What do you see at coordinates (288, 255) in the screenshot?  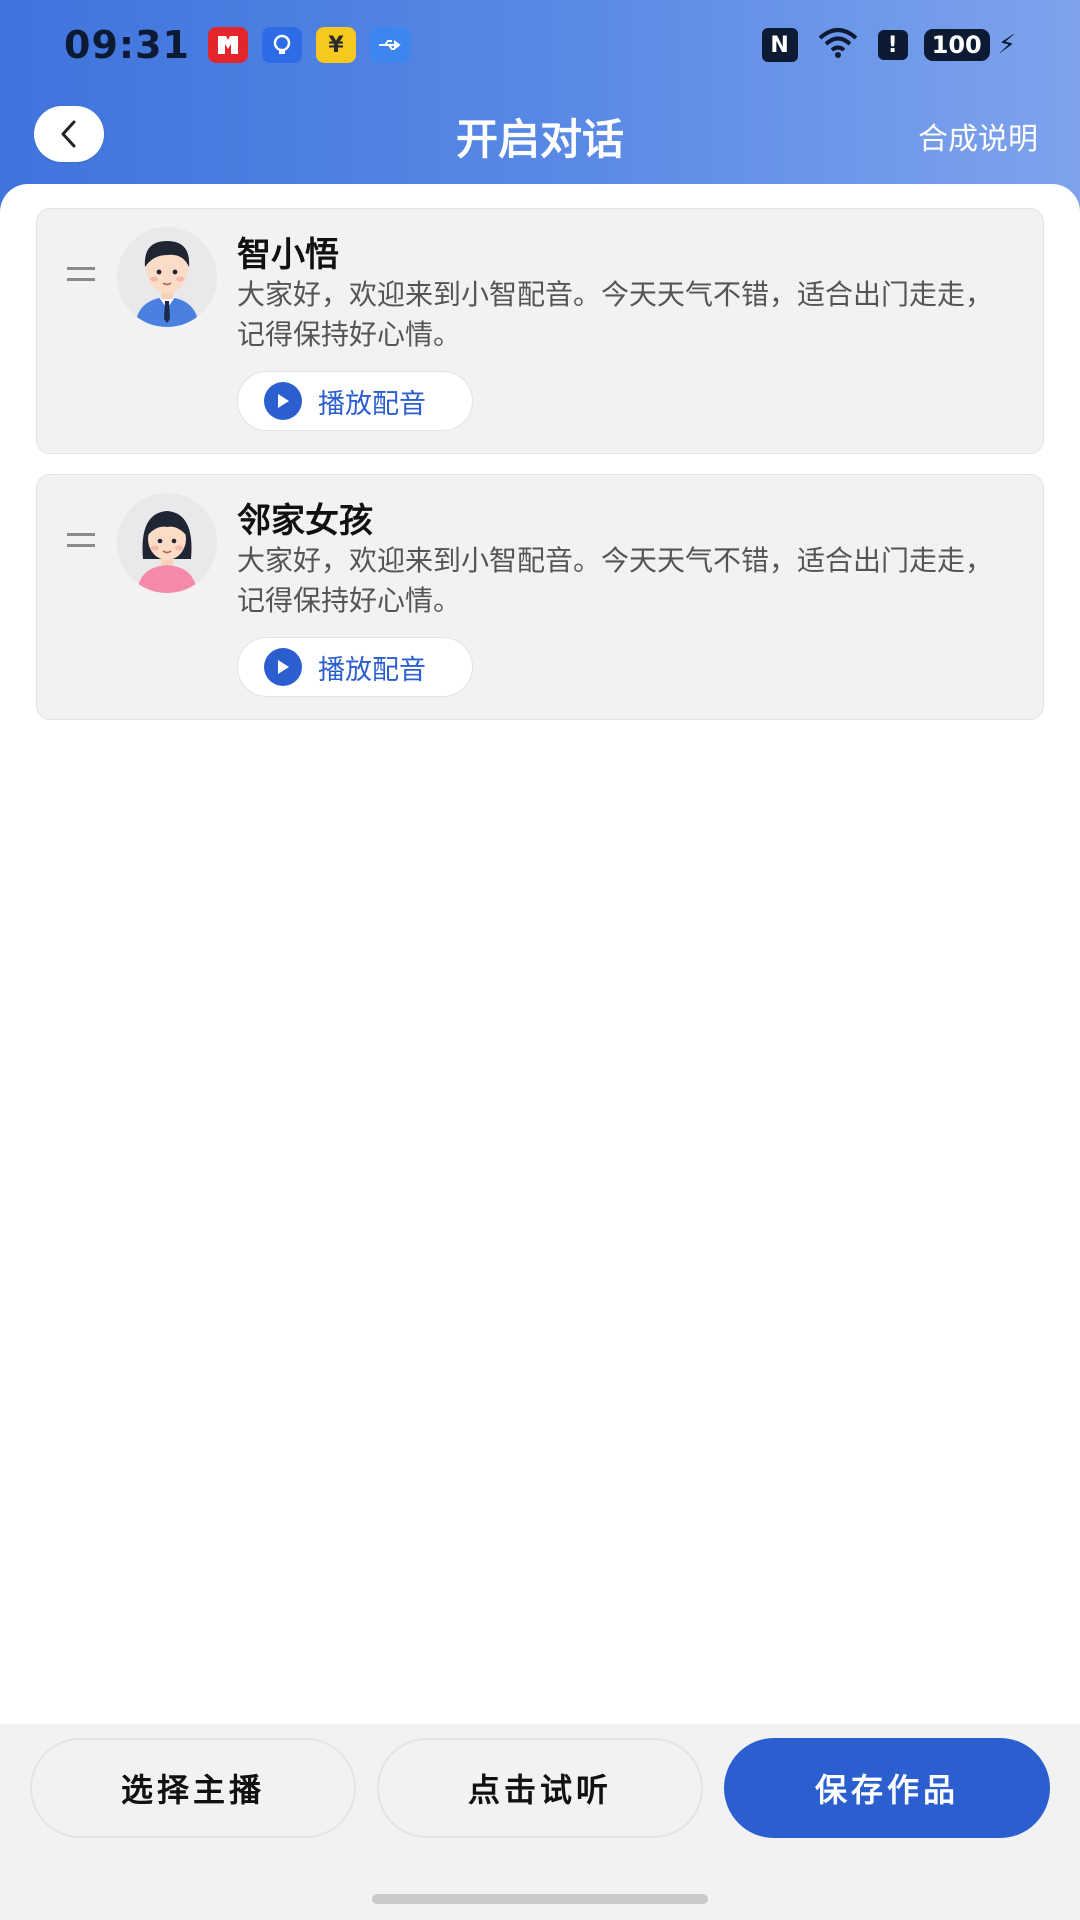 I see `speaker-name: 智小悟` at bounding box center [288, 255].